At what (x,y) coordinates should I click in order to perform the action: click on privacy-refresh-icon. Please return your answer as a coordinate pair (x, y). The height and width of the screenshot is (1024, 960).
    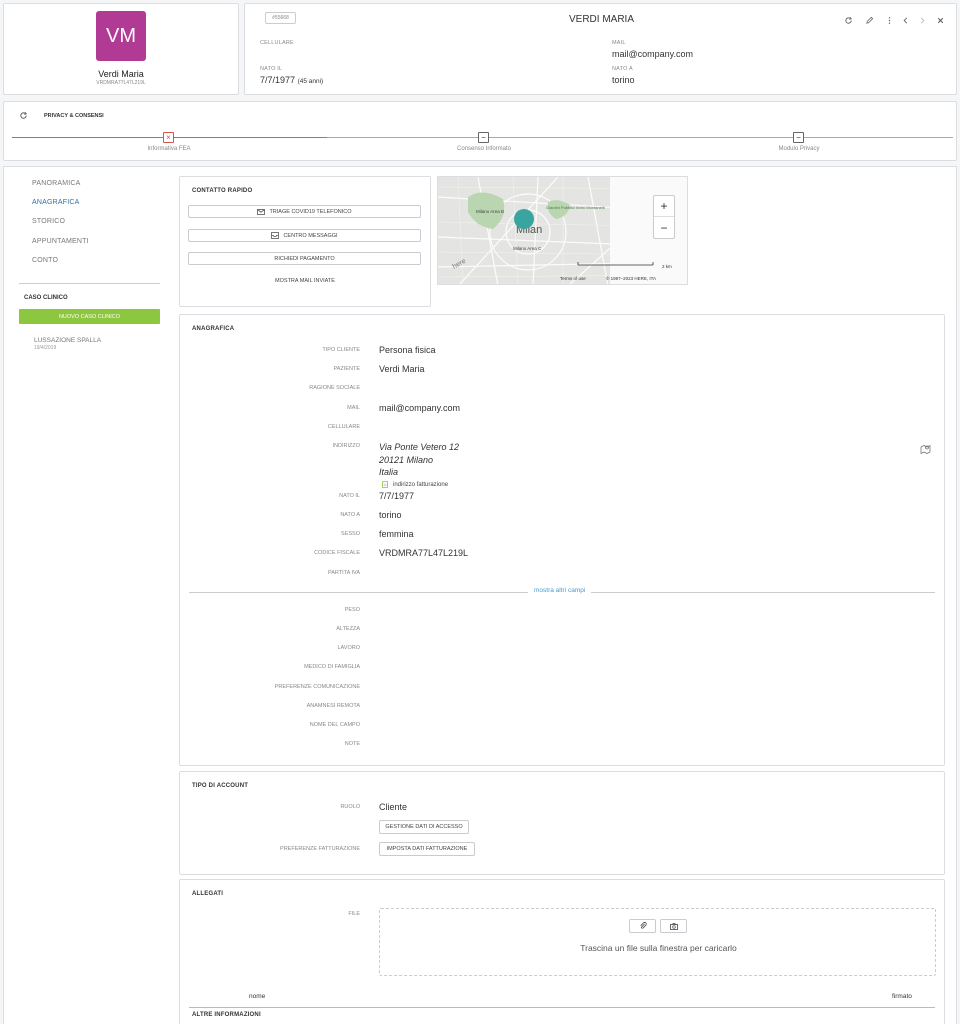
    Looking at the image, I should click on (24, 116).